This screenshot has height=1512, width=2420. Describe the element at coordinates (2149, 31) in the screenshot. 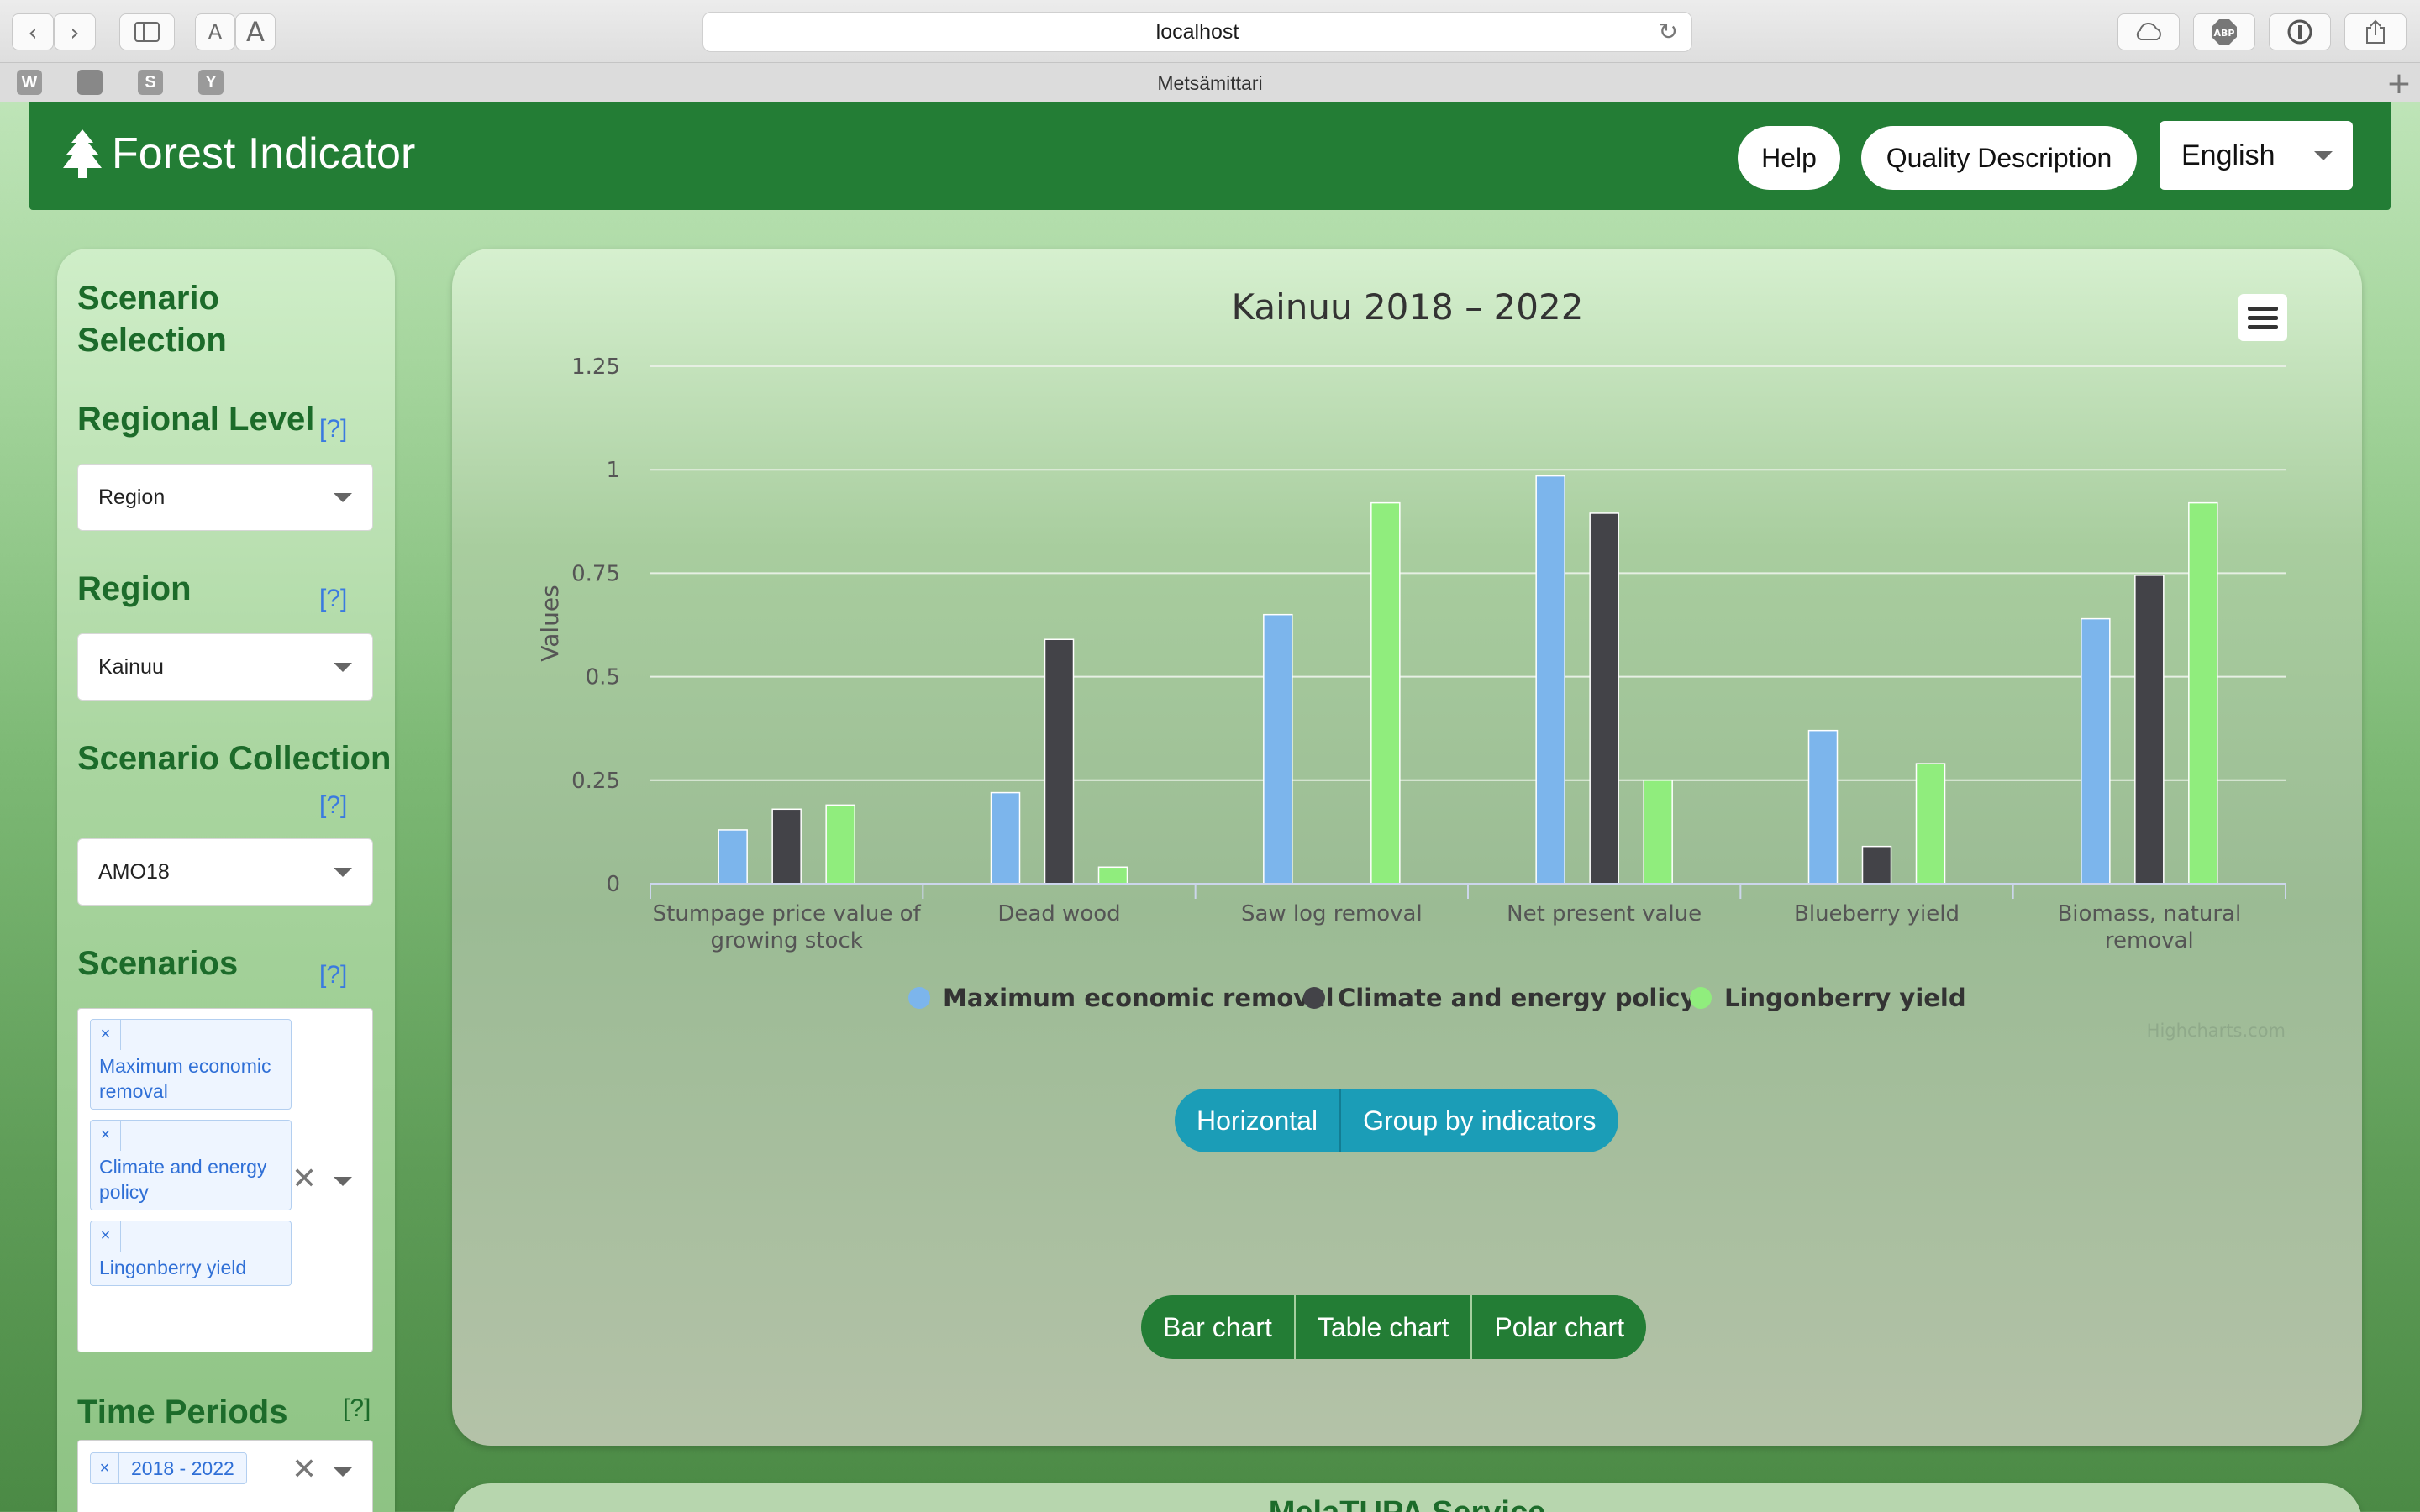

I see `cloud-icon` at that location.